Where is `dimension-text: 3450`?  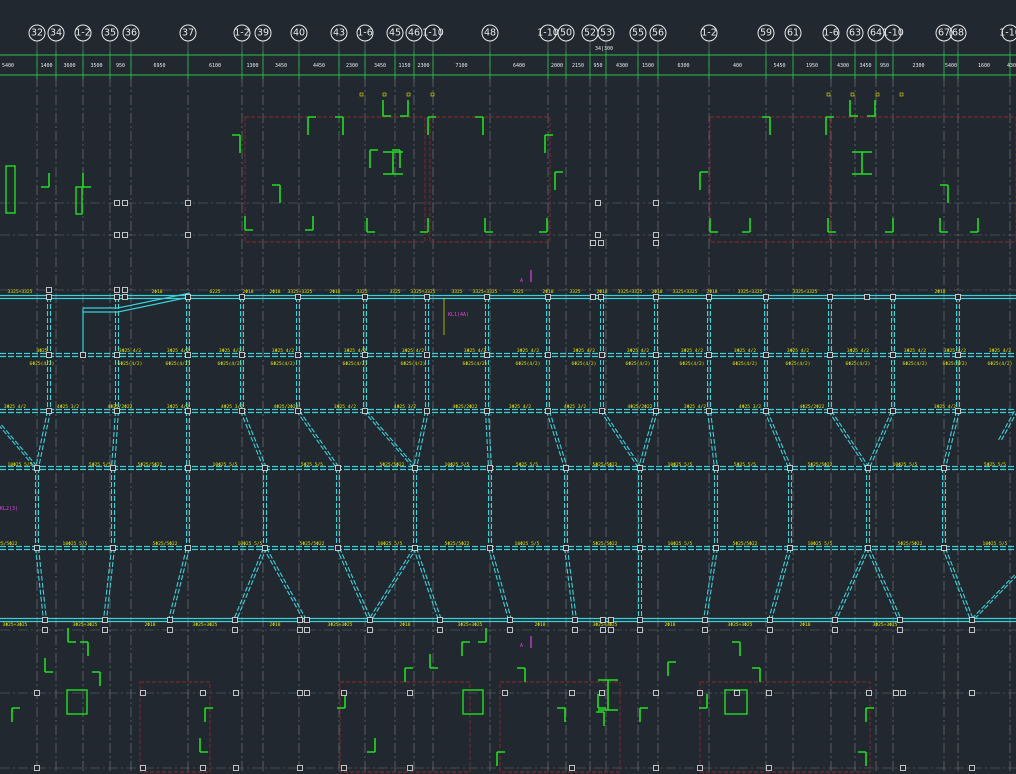
dimension-text: 3450 is located at coordinates (380, 66).